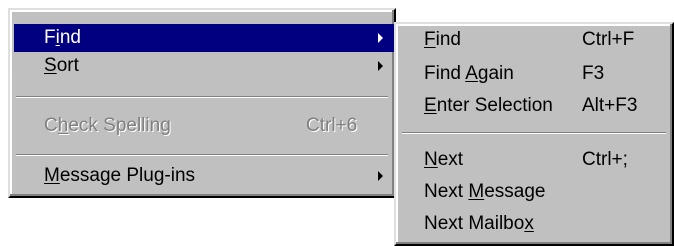 Image resolution: width=674 pixels, height=246 pixels. Describe the element at coordinates (535, 224) in the screenshot. I see `submenu-item-next-mailbox: Next Mailbox` at that location.